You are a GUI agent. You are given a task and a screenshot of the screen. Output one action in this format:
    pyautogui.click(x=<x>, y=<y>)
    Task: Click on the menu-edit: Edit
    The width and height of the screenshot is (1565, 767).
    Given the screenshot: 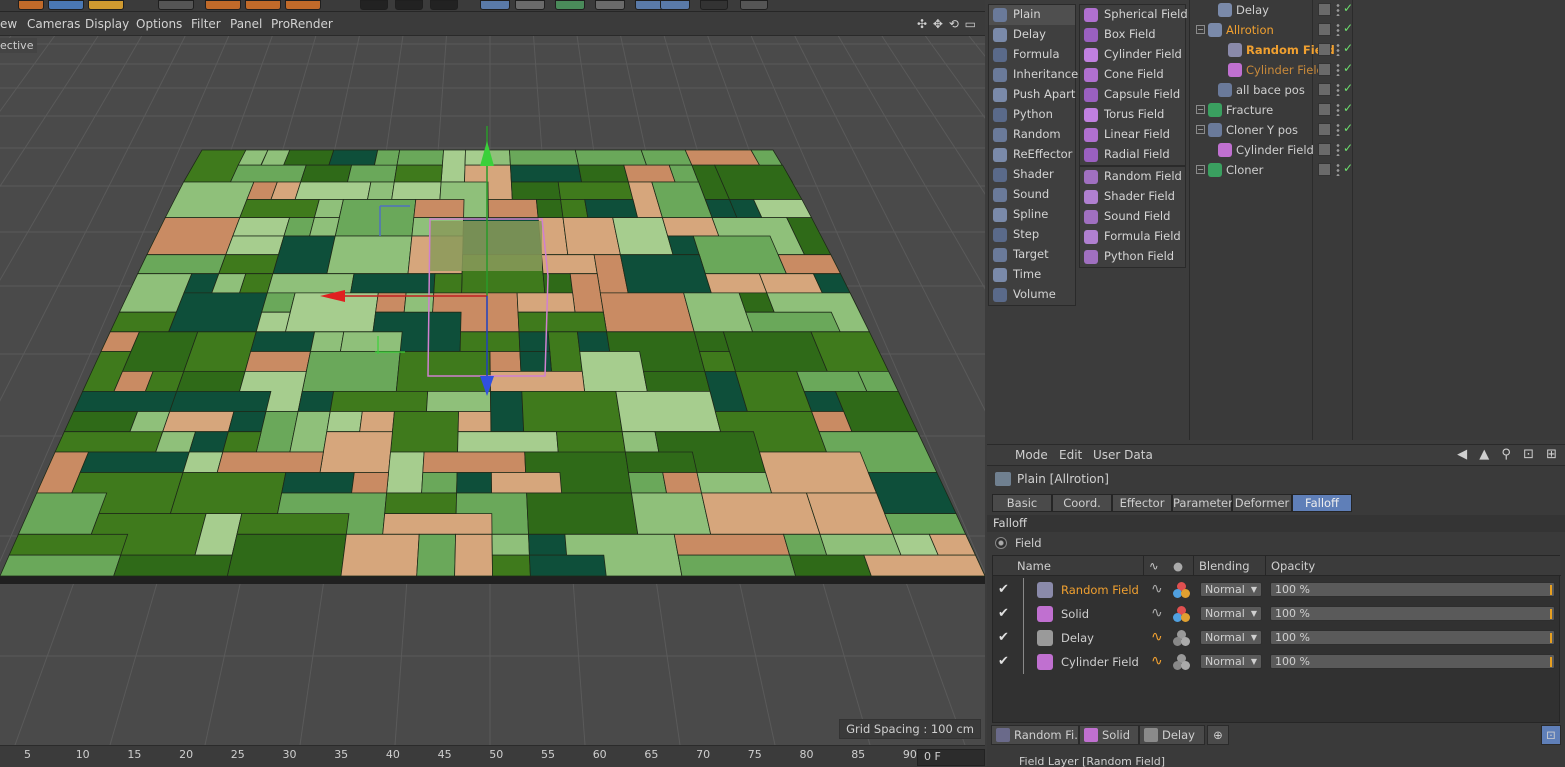 What is the action you would take?
    pyautogui.click(x=1070, y=455)
    